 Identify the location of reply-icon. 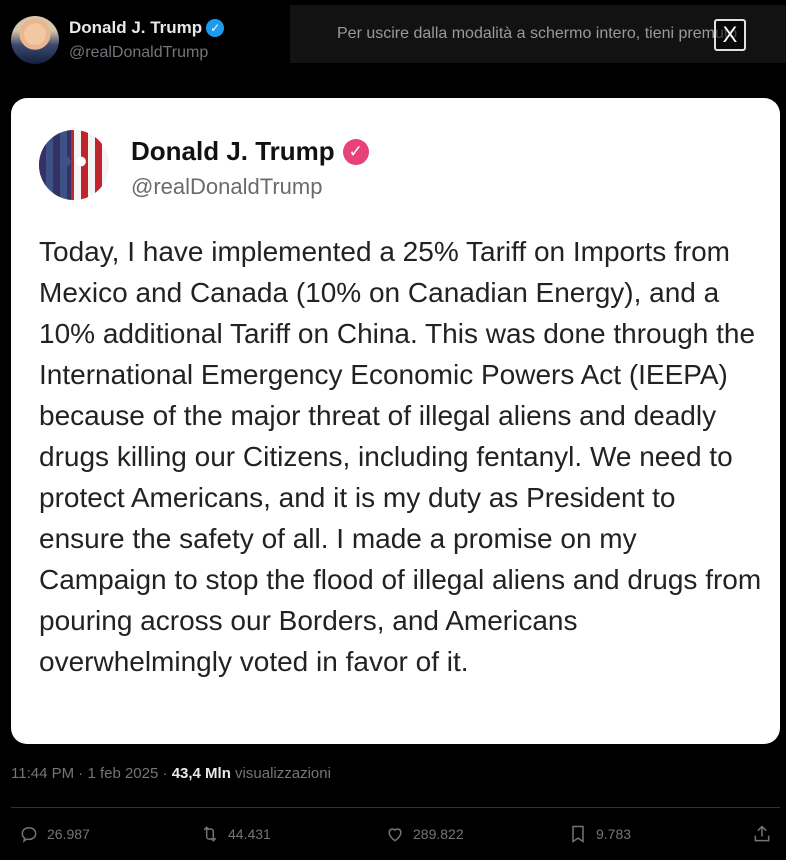
(29, 834).